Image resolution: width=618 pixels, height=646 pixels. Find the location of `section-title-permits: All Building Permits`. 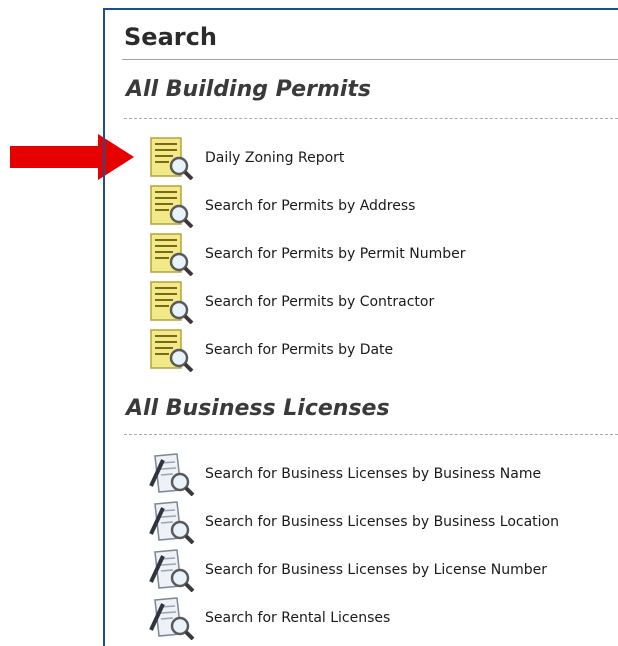

section-title-permits: All Building Permits is located at coordinates (249, 89).